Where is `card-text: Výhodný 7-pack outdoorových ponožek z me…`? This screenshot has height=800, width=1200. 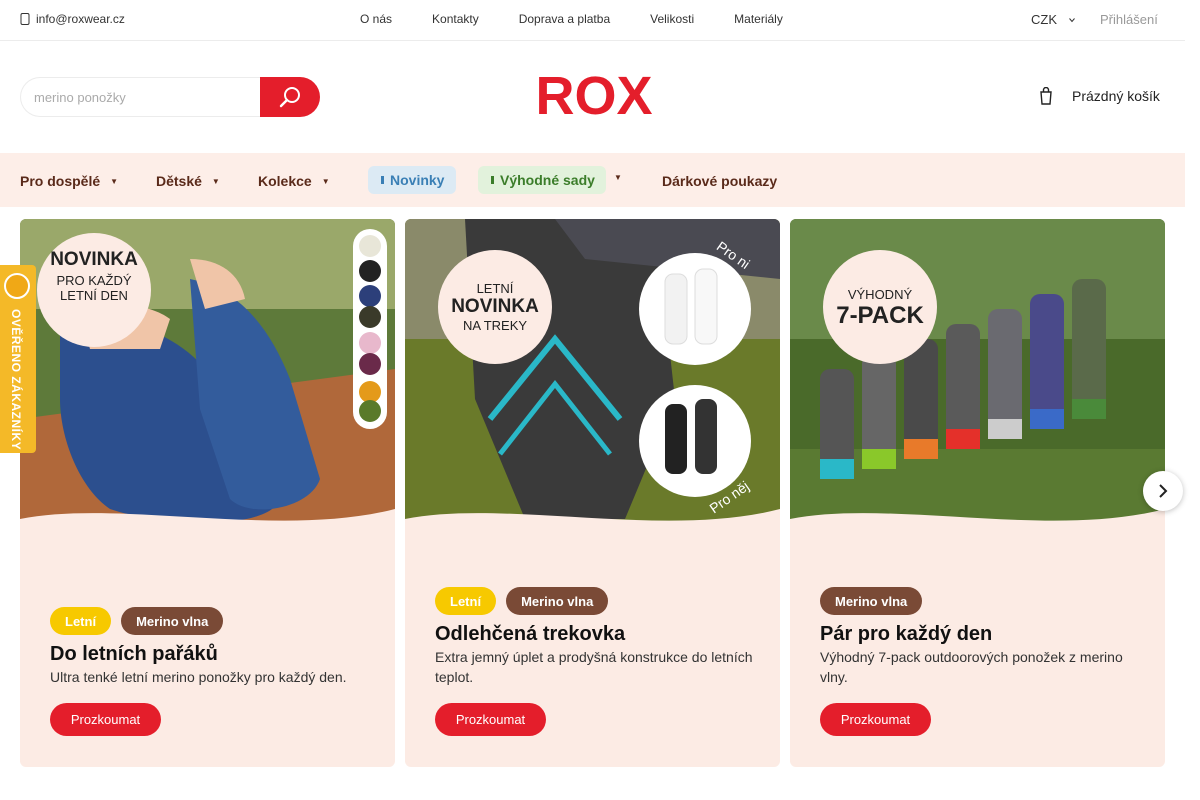
card-text: Výhodný 7-pack outdoorových ponožek z me… is located at coordinates (971, 667).